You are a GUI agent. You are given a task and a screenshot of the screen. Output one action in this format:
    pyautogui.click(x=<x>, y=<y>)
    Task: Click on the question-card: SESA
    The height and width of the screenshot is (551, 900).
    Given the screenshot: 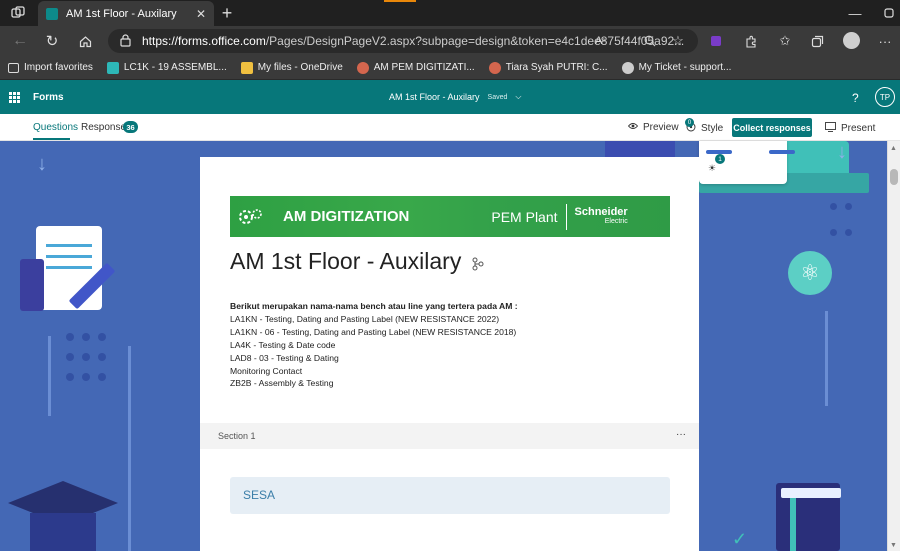 What is the action you would take?
    pyautogui.click(x=450, y=495)
    